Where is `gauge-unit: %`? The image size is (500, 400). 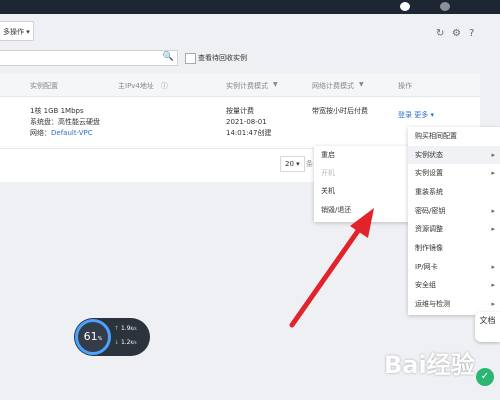
gauge-unit: % is located at coordinates (100, 339).